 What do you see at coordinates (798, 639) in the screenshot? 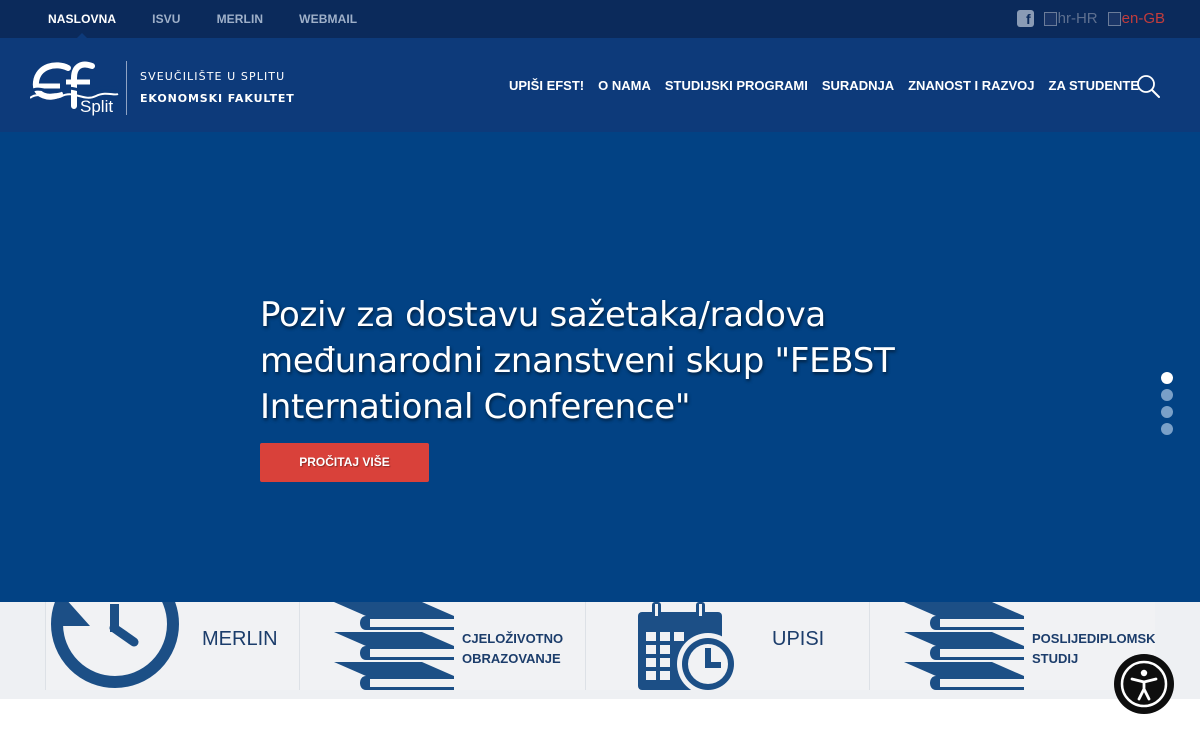
I see `quicklink-upisi-label: UPISI` at bounding box center [798, 639].